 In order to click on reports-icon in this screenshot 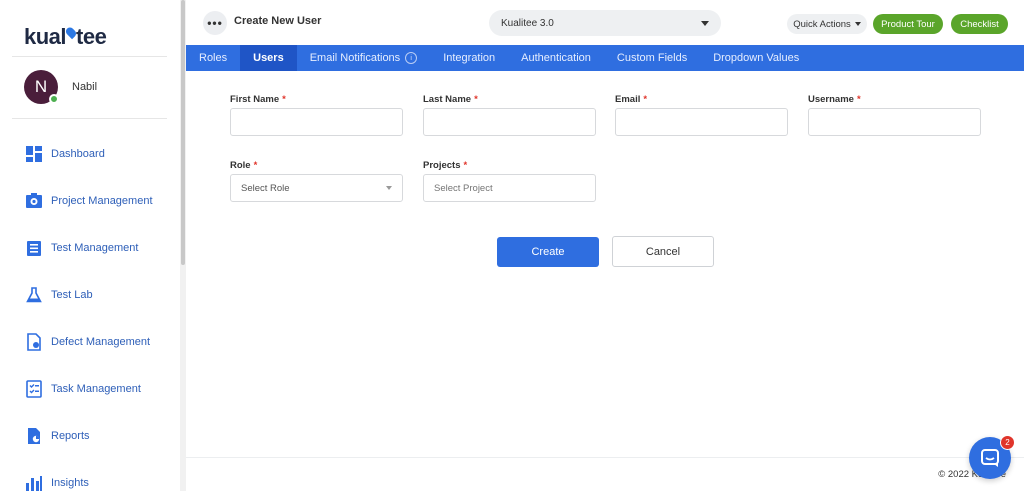, I will do `click(34, 436)`.